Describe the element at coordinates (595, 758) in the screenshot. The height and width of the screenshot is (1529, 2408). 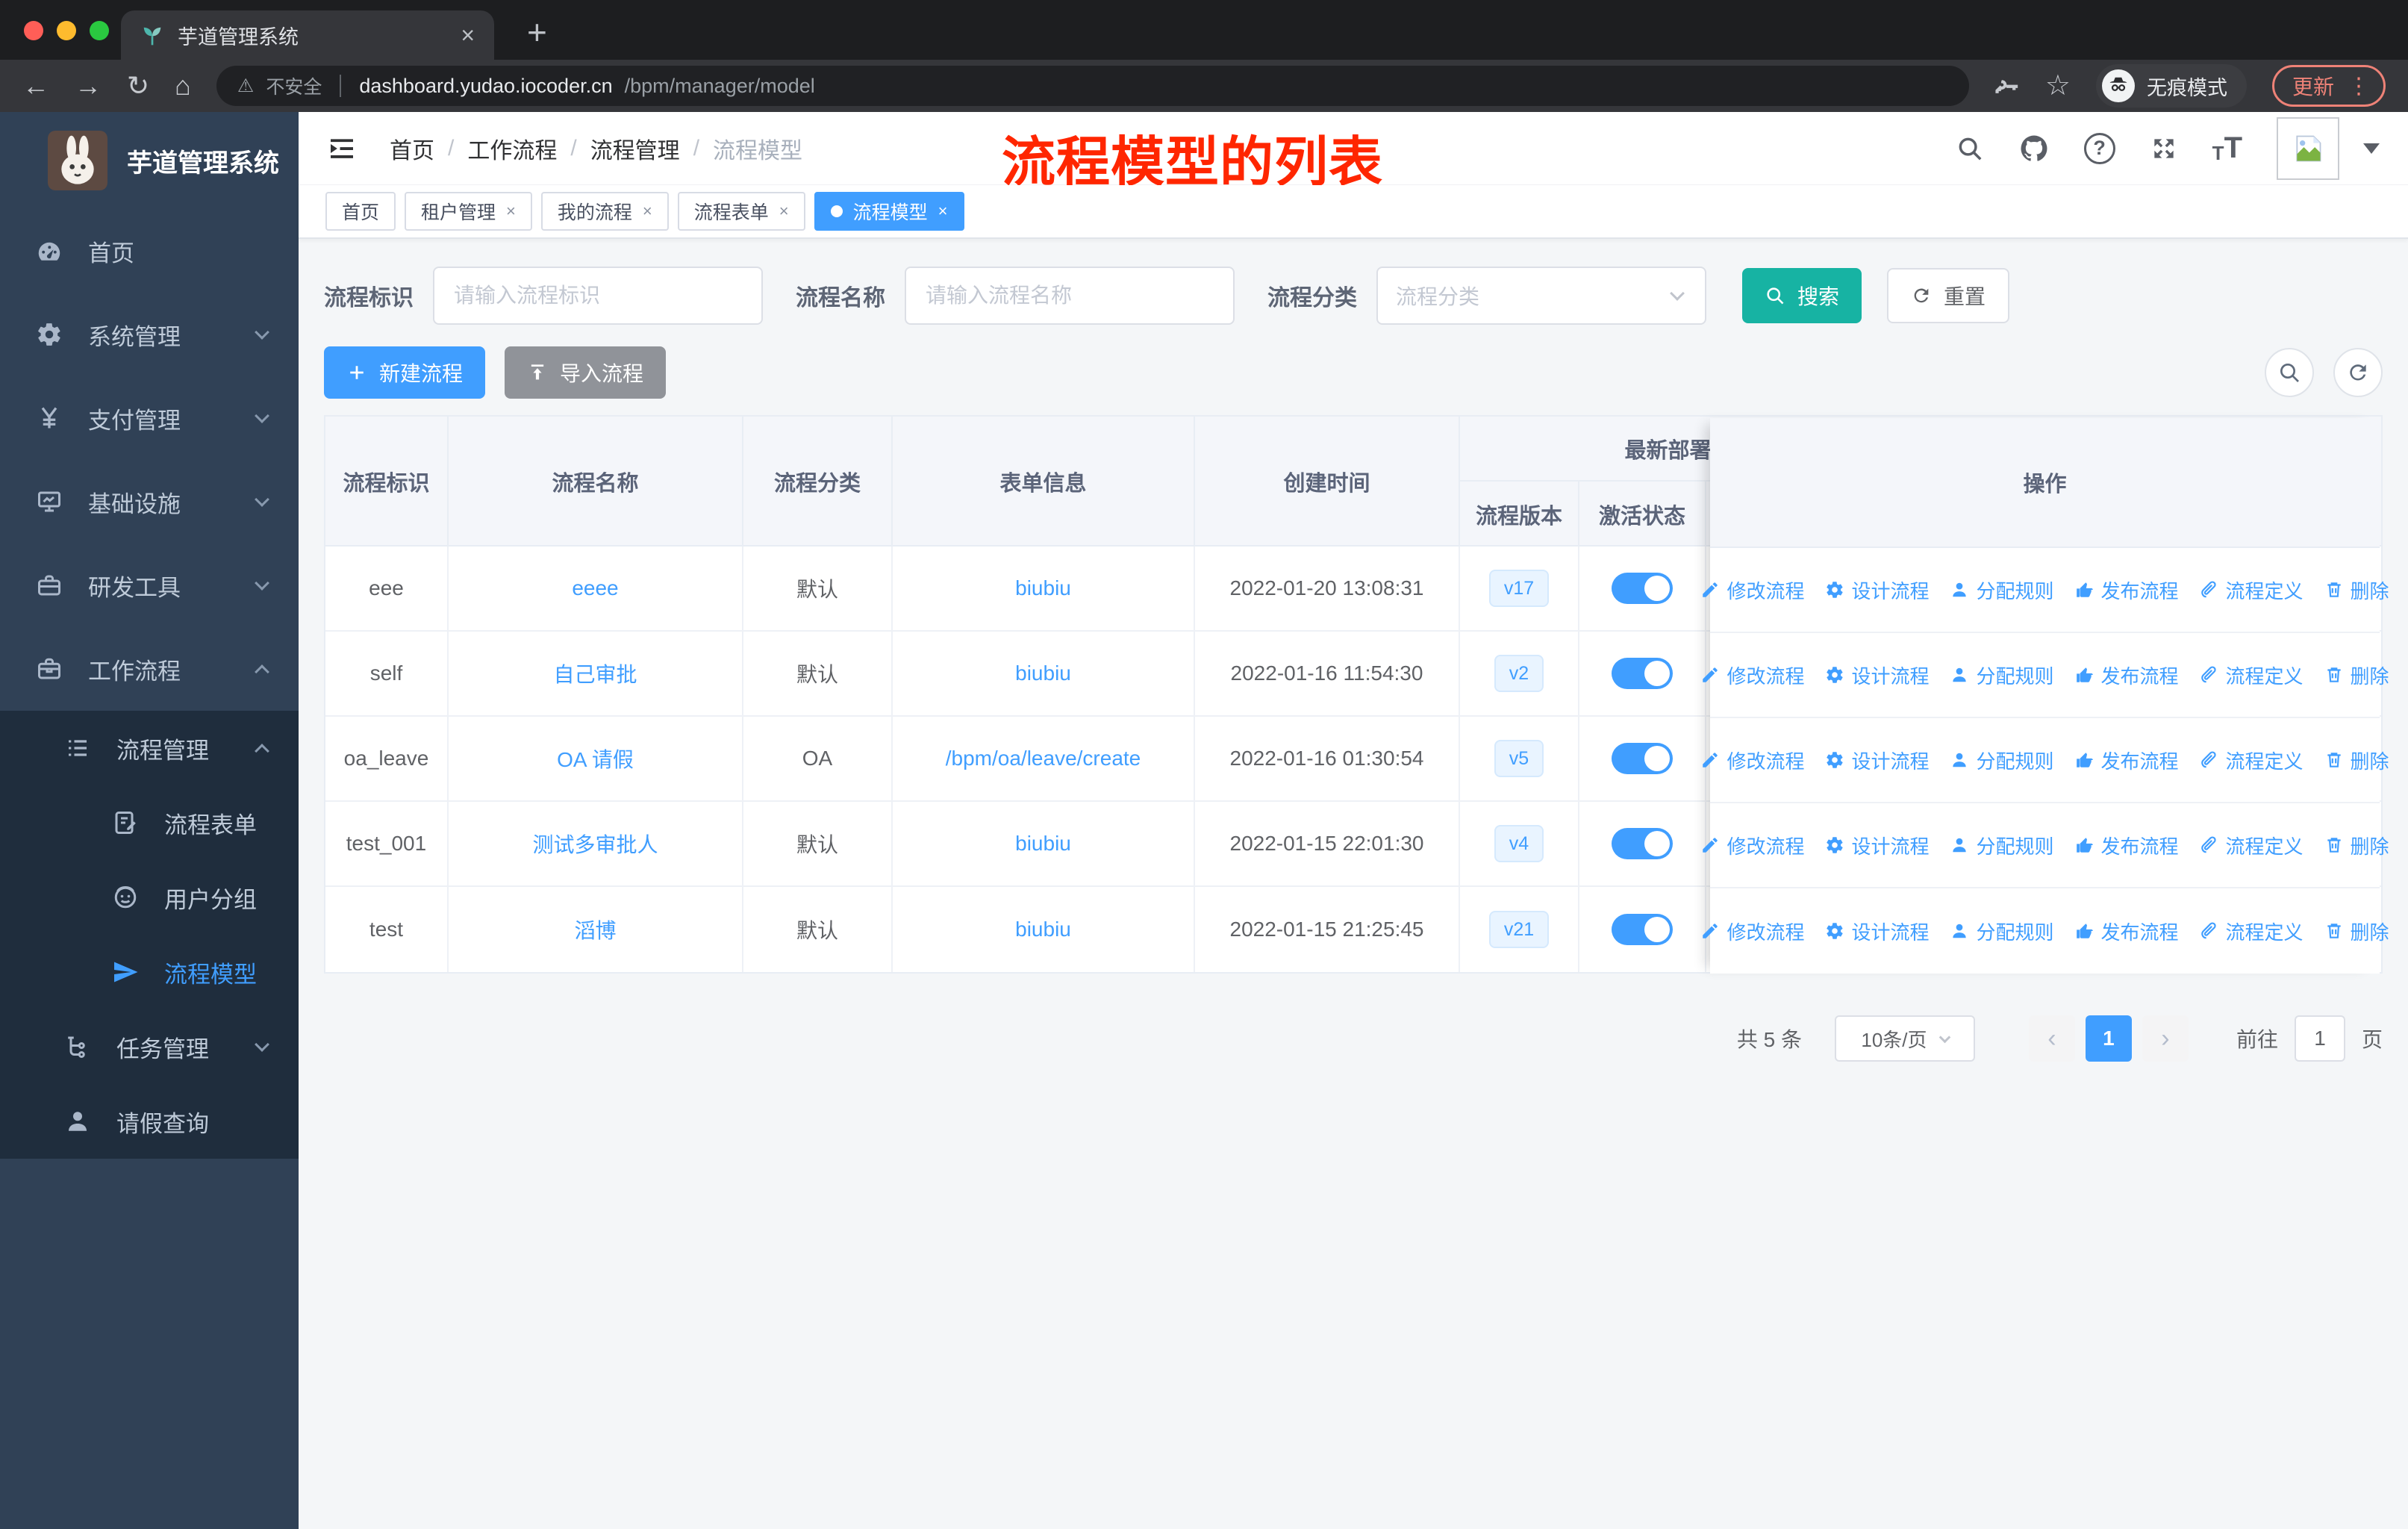
I see `process-name-link: OA 请假` at that location.